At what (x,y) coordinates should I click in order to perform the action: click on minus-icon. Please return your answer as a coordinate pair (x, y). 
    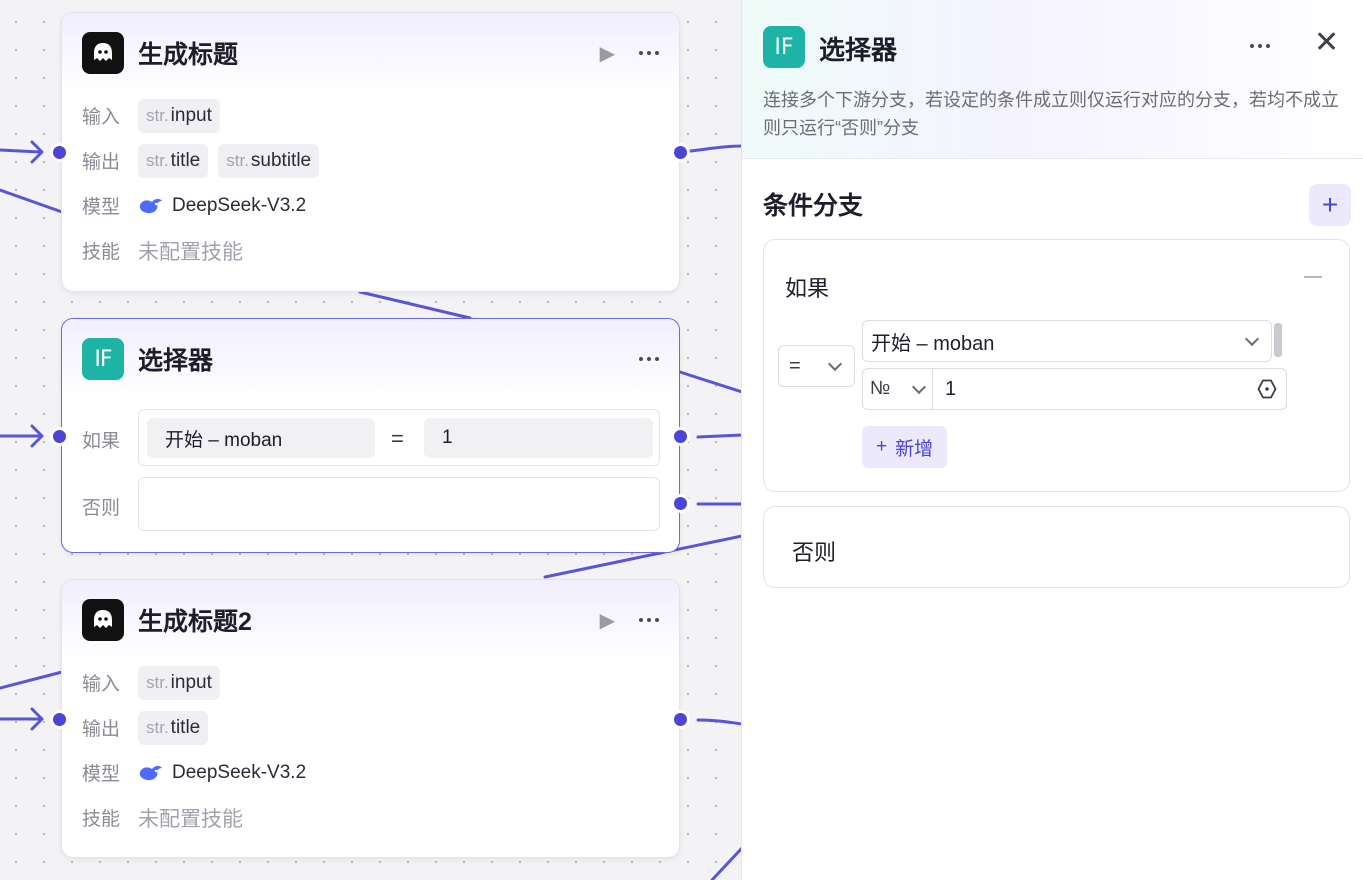
    Looking at the image, I should click on (1313, 277).